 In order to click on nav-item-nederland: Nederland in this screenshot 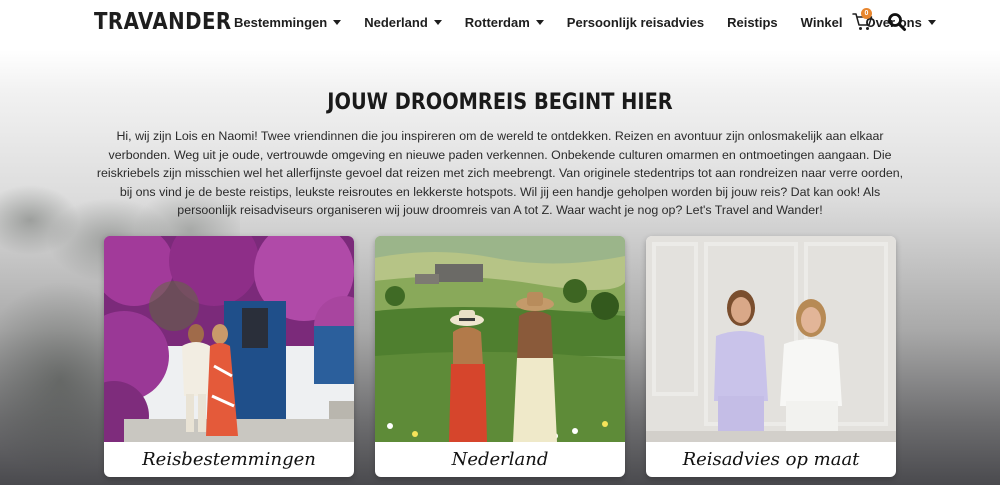, I will do `click(403, 22)`.